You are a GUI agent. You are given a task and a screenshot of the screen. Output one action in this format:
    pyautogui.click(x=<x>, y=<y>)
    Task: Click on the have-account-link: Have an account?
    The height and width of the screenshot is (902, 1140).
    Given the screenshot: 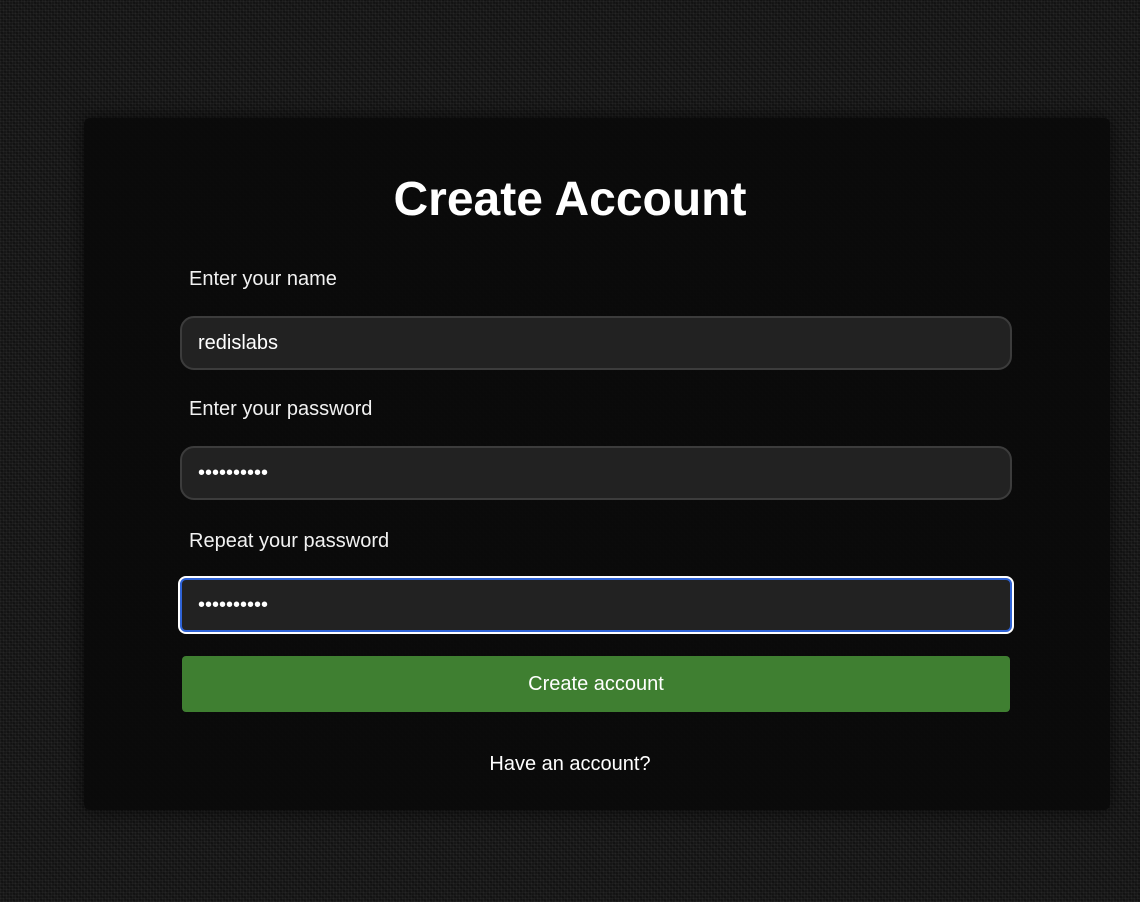 What is the action you would take?
    pyautogui.click(x=570, y=764)
    